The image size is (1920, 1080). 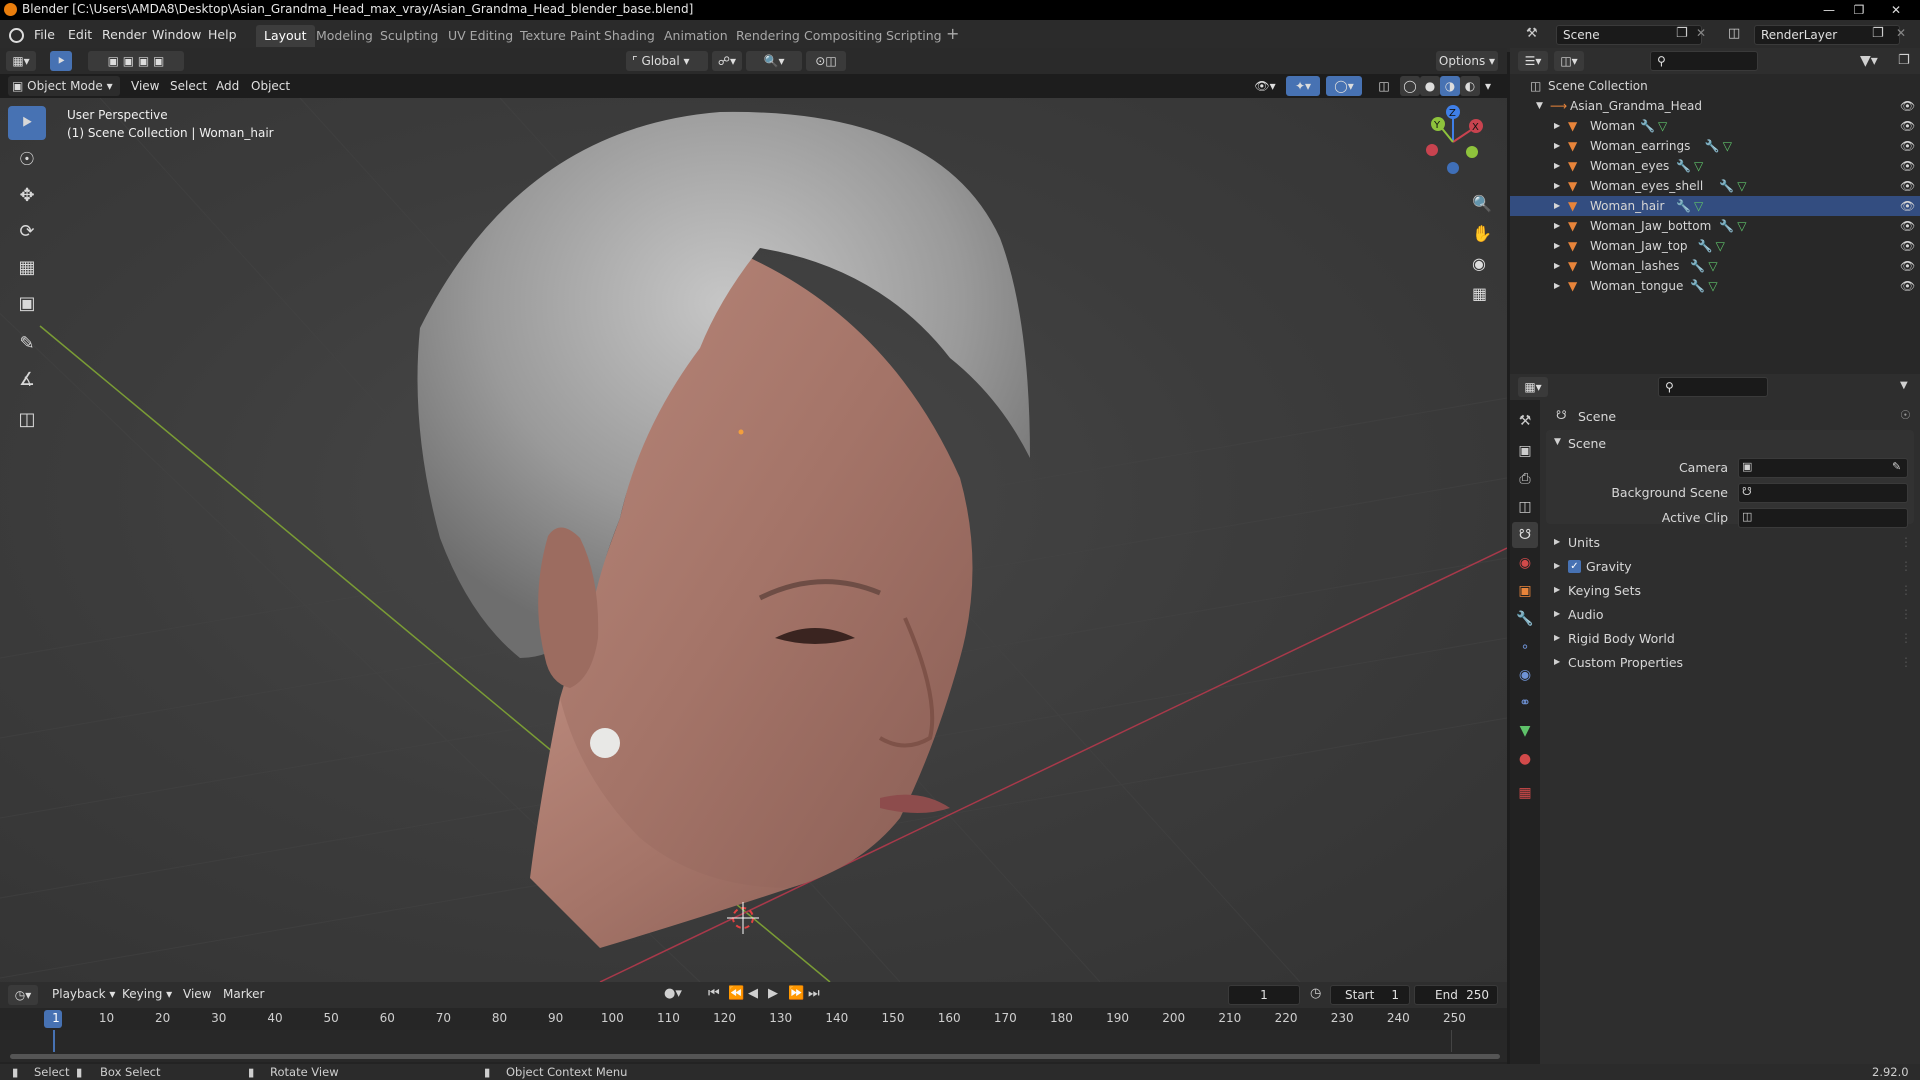 What do you see at coordinates (21, 61) in the screenshot?
I see `editor-type-icon: ▦▾` at bounding box center [21, 61].